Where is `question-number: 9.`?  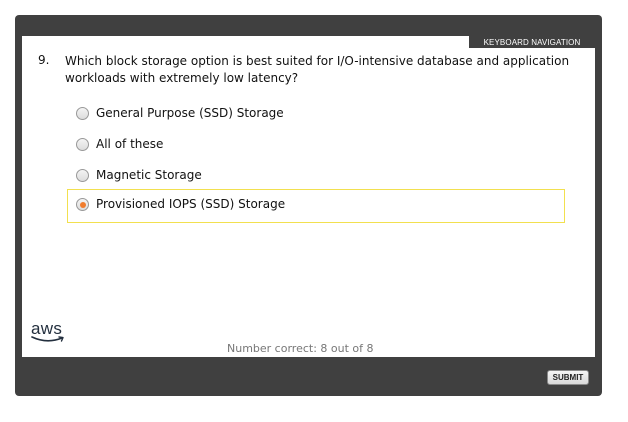 question-number: 9. is located at coordinates (44, 60).